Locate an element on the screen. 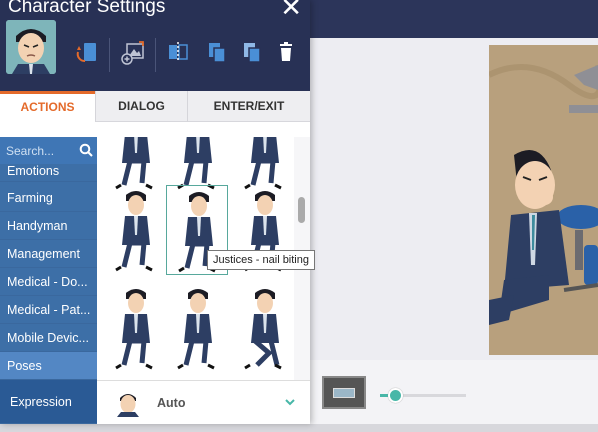  search-icon is located at coordinates (86, 150).